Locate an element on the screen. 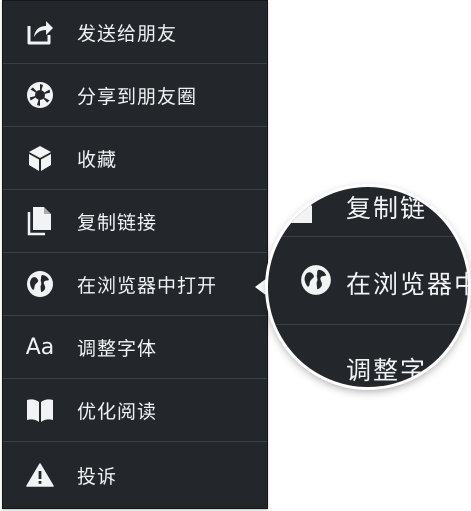  font-size-icon: Aa is located at coordinates (40, 347).